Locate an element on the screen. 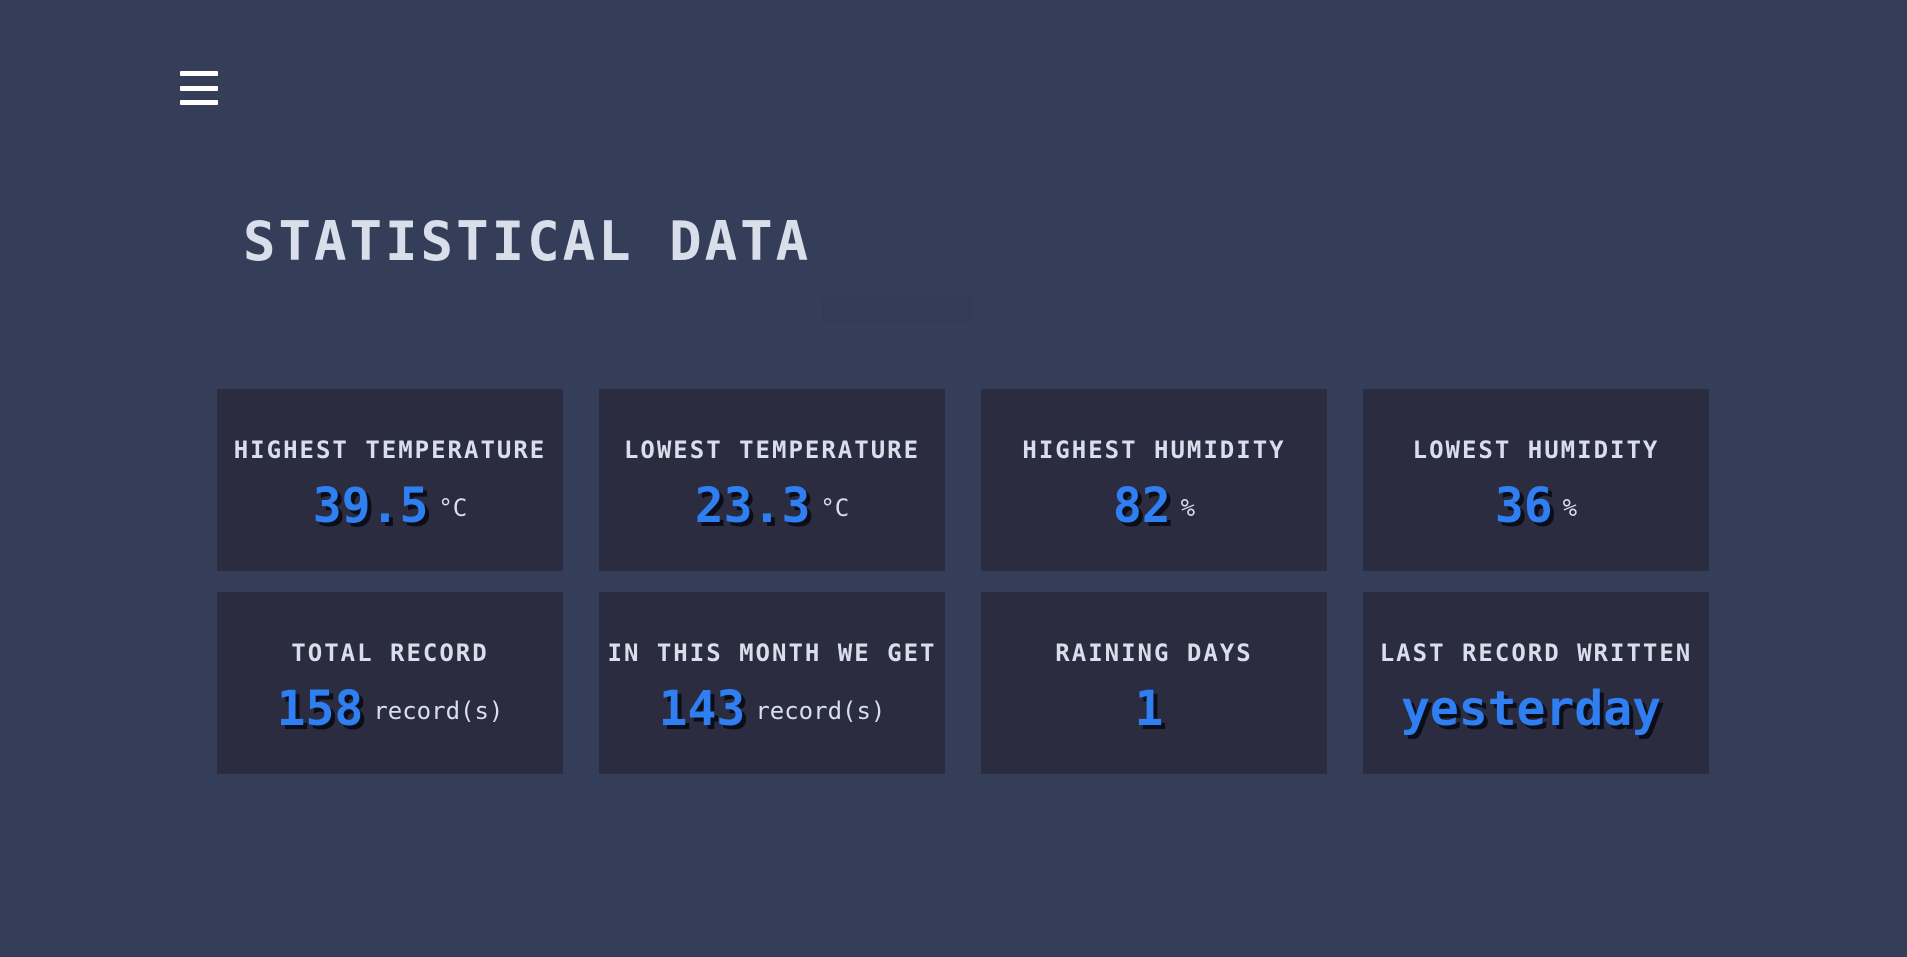 The height and width of the screenshot is (957, 1907). stat-value-row: 143 record(s) is located at coordinates (772, 709).